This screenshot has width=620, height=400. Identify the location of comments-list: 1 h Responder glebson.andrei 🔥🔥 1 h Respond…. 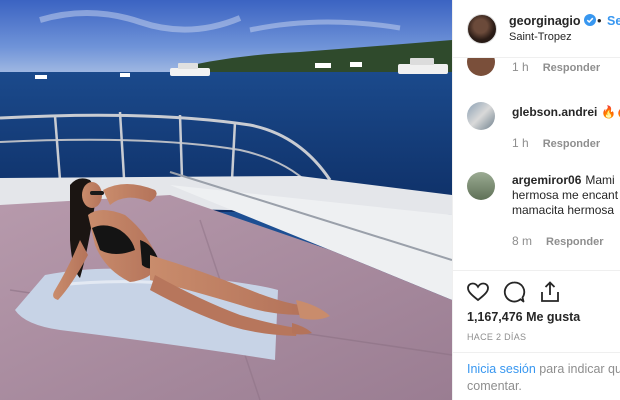
(536, 163).